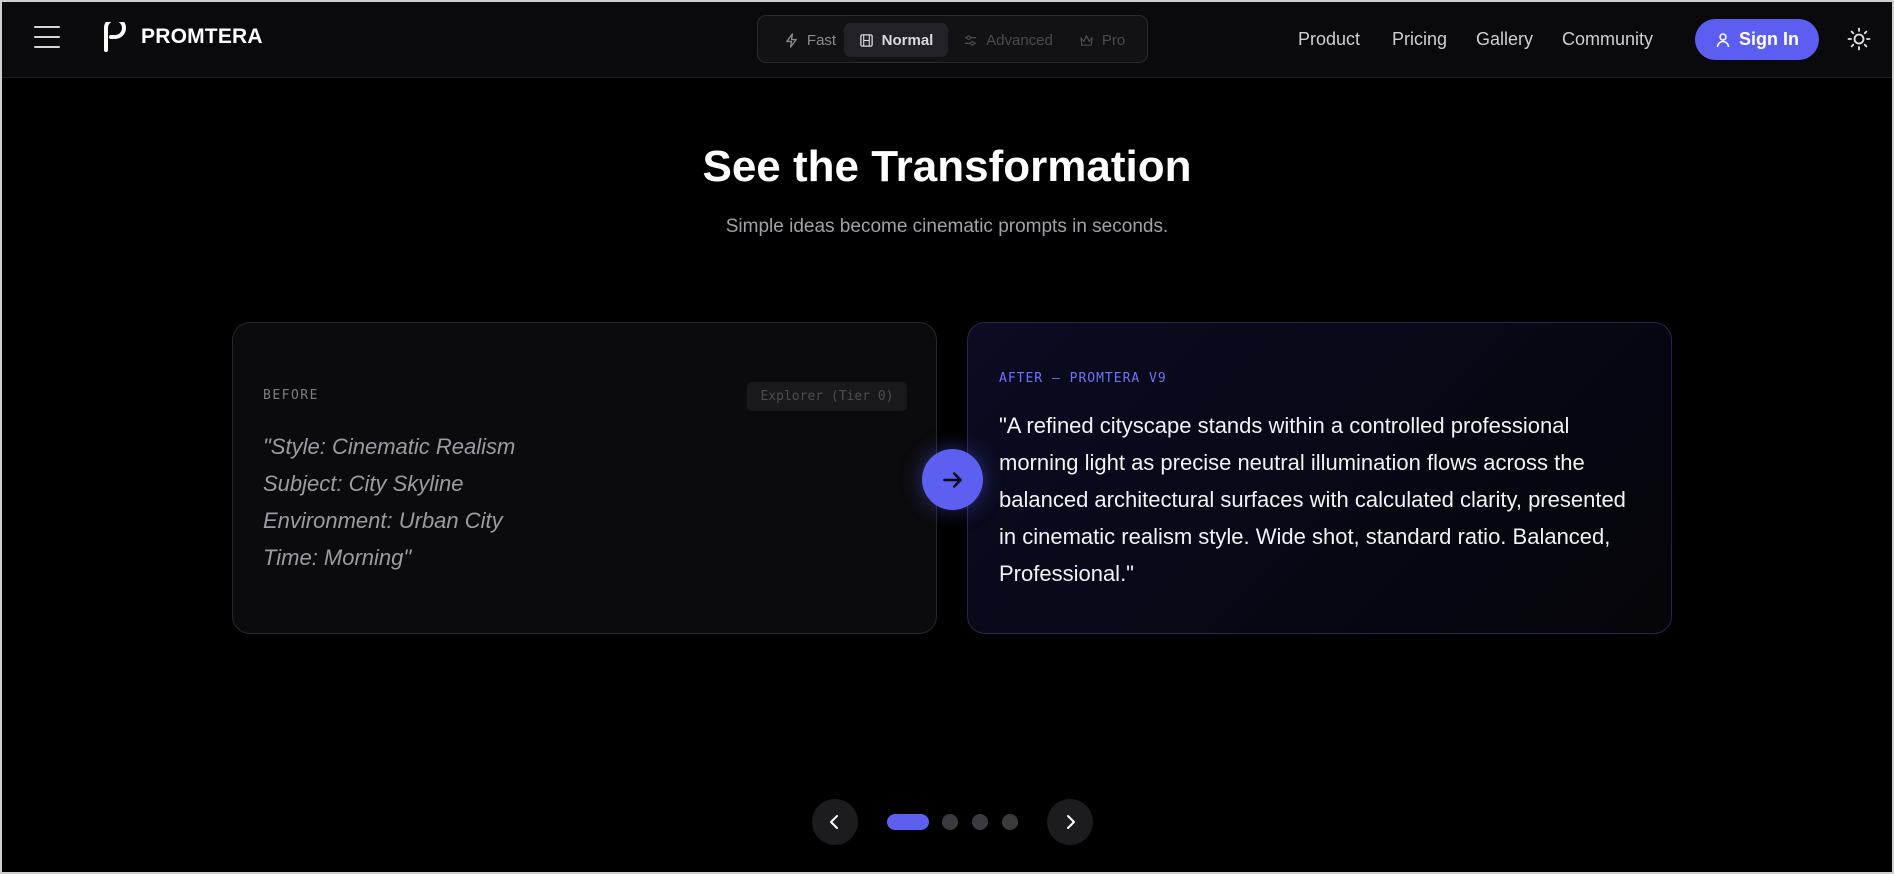 This screenshot has height=874, width=1894. I want to click on tier-badge: Explorer (Tier 0), so click(827, 396).